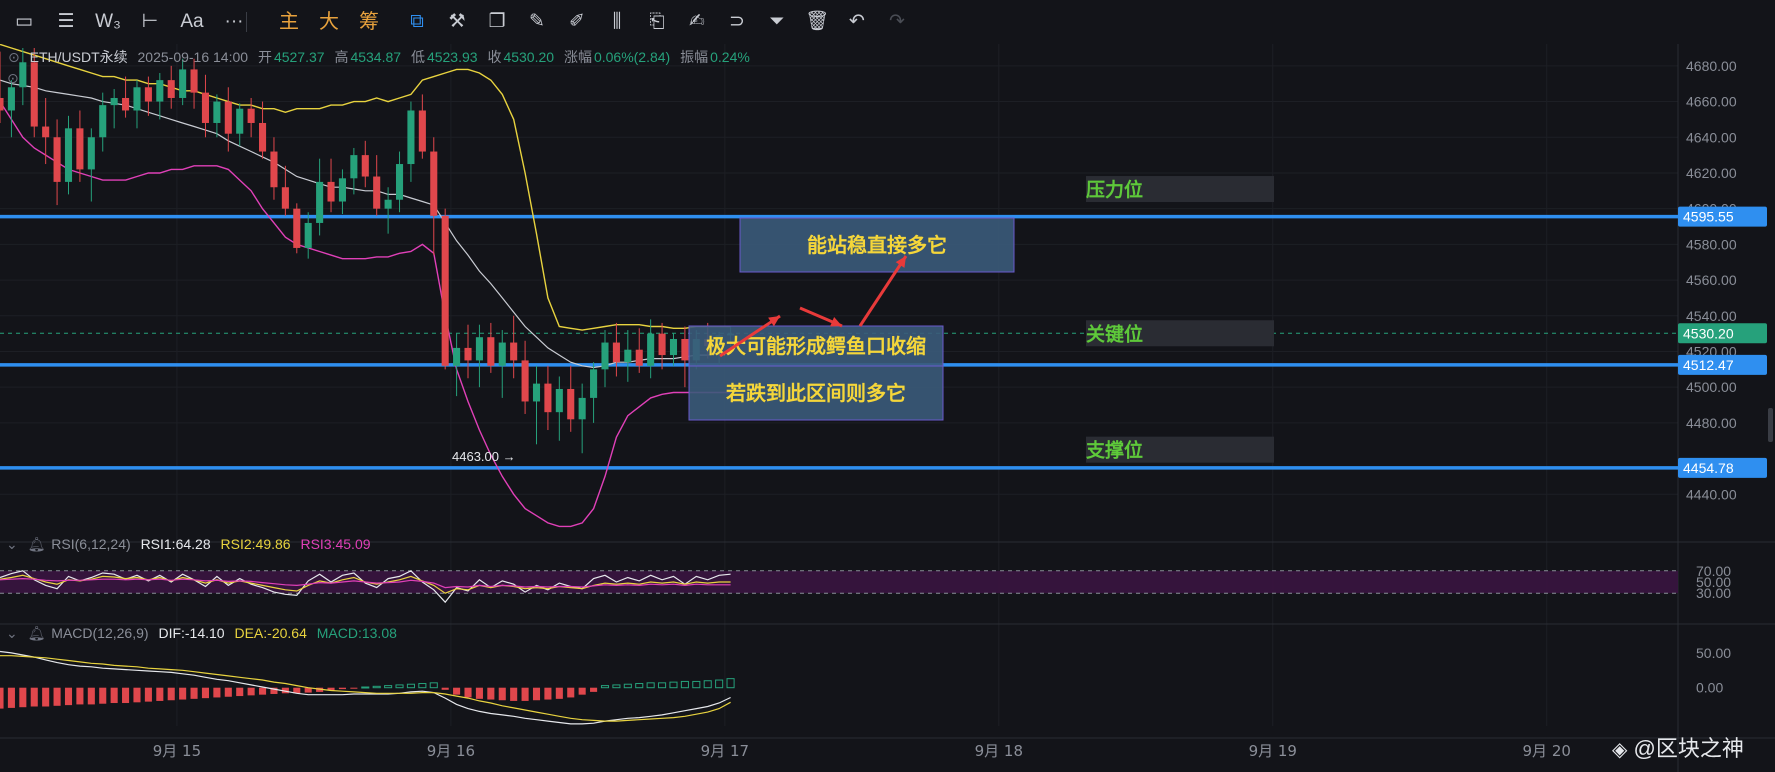  I want to click on undo-icon: ↶, so click(857, 22).